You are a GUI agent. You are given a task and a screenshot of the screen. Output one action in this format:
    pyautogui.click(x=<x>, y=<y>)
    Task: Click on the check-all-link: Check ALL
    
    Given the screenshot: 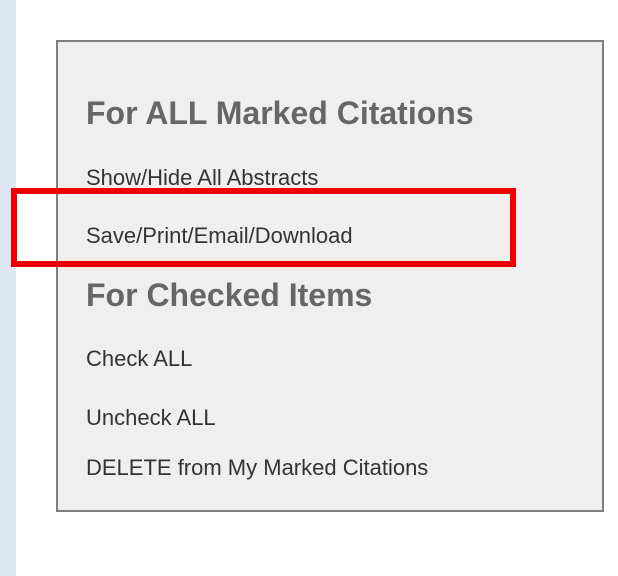 What is the action you would take?
    pyautogui.click(x=139, y=359)
    